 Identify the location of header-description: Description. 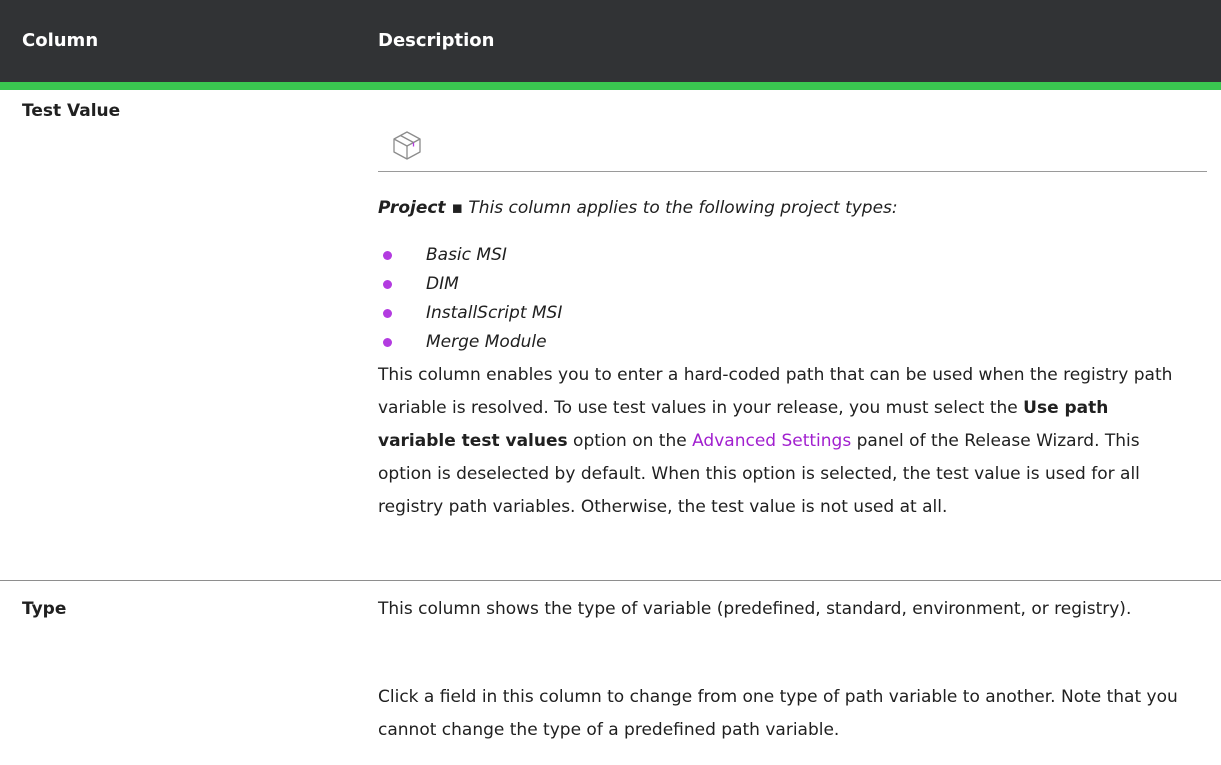
(436, 40).